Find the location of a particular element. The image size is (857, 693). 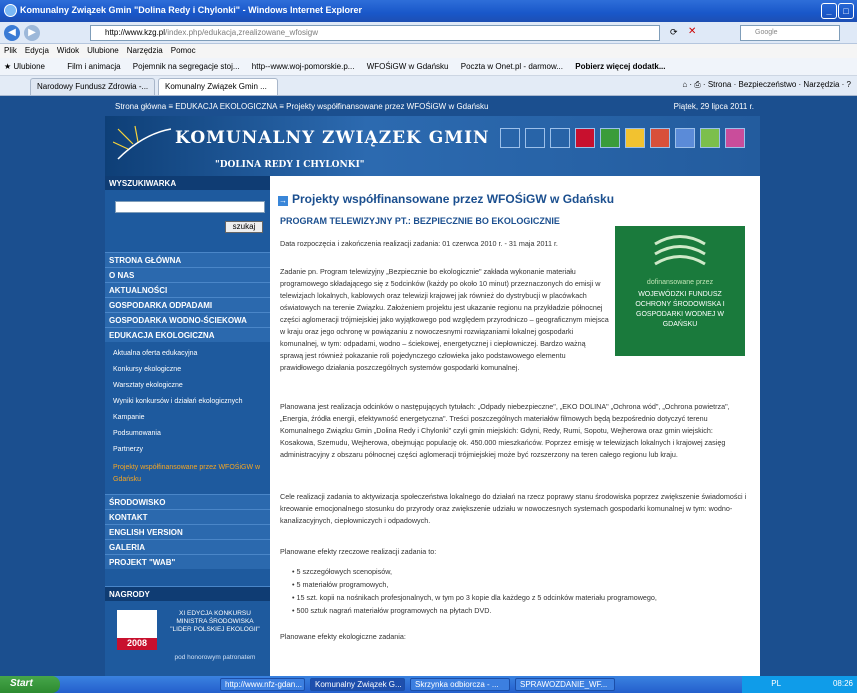

back-icon: ◀ is located at coordinates (12, 33).